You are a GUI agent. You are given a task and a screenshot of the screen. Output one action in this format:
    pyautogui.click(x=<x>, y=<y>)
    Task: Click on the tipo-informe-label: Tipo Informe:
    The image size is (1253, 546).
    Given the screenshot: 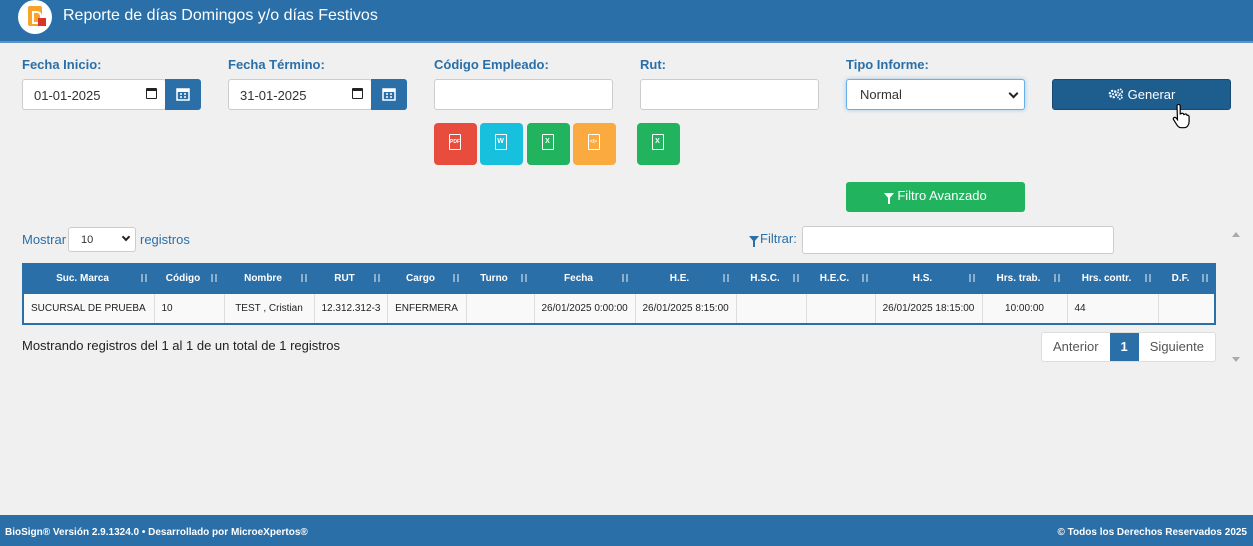 What is the action you would take?
    pyautogui.click(x=887, y=64)
    